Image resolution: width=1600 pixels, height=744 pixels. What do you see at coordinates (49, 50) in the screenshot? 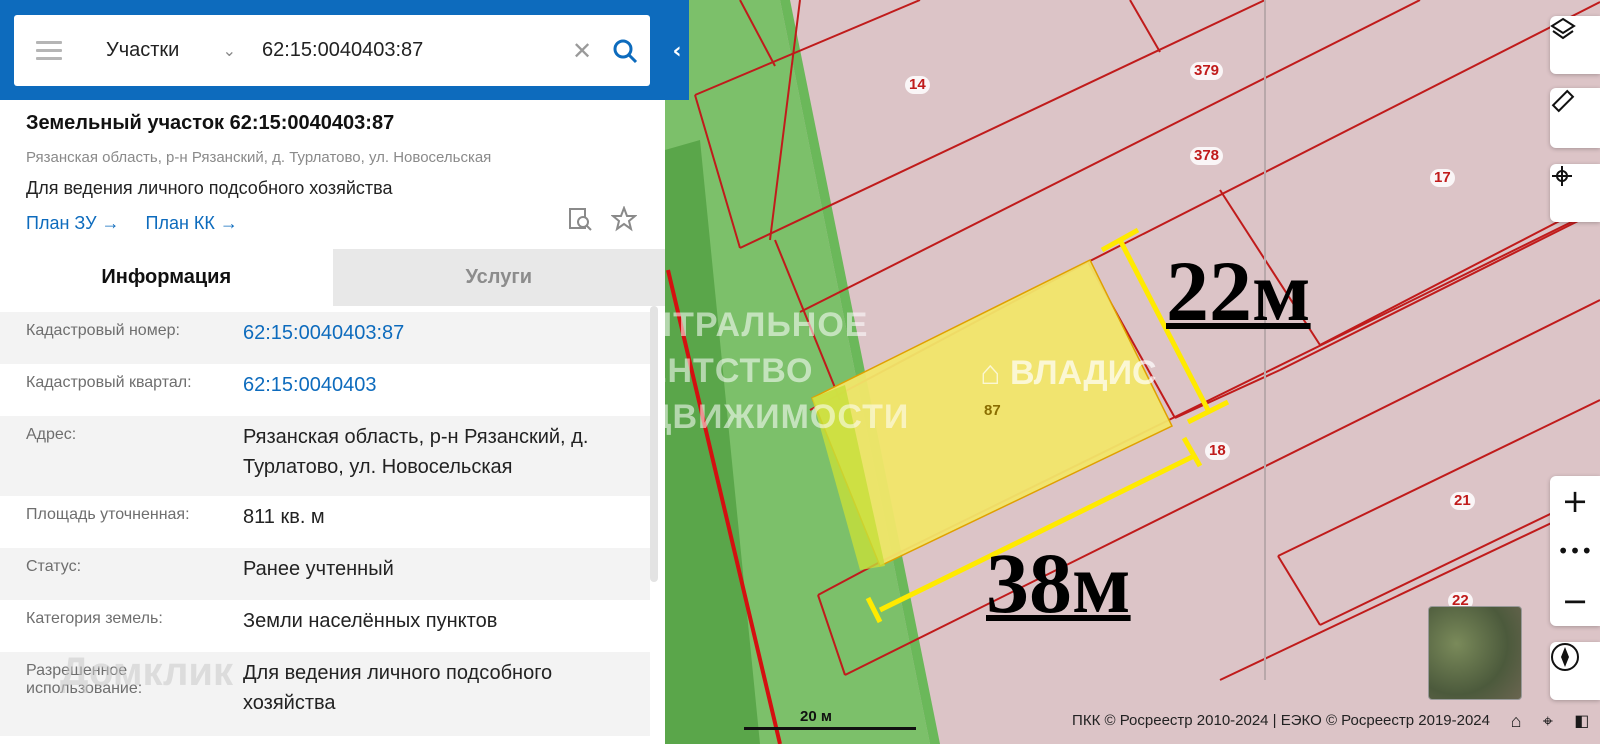
I see `menu-icon` at bounding box center [49, 50].